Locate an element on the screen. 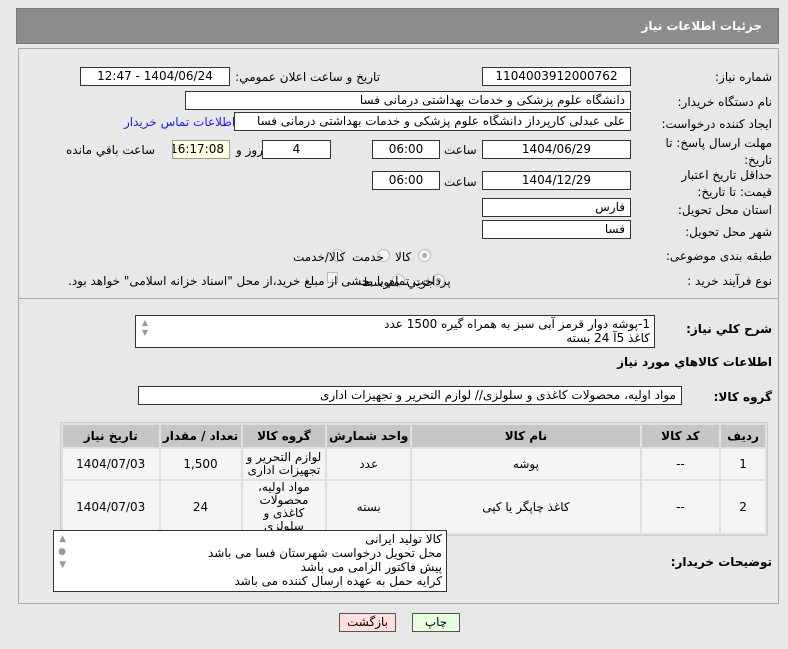 The width and height of the screenshot is (788, 649). col-row: رديف is located at coordinates (743, 436).